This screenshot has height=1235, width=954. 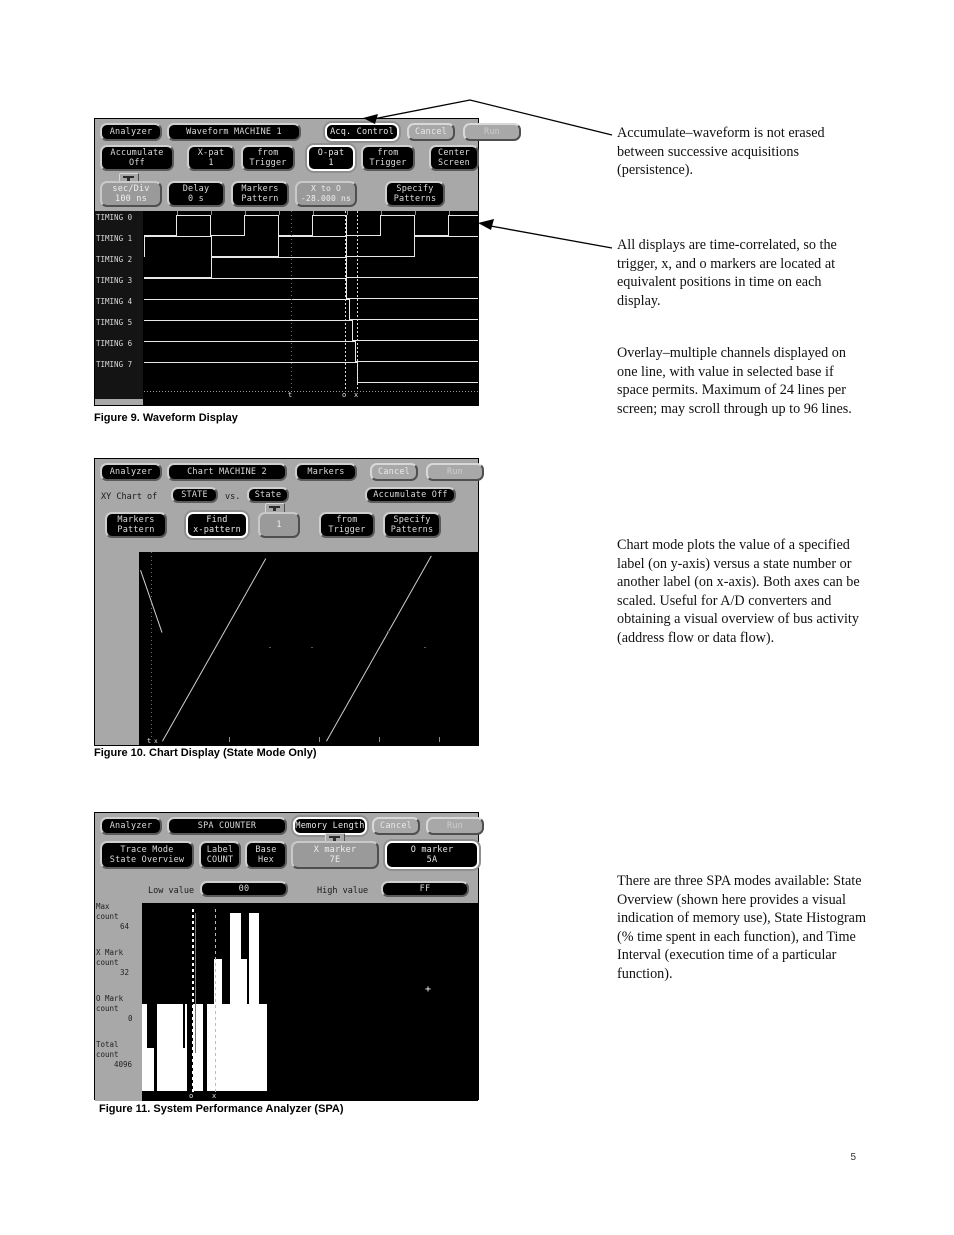 What do you see at coordinates (147, 855) in the screenshot?
I see `button-trace-mode: Trace Mode State Overview` at bounding box center [147, 855].